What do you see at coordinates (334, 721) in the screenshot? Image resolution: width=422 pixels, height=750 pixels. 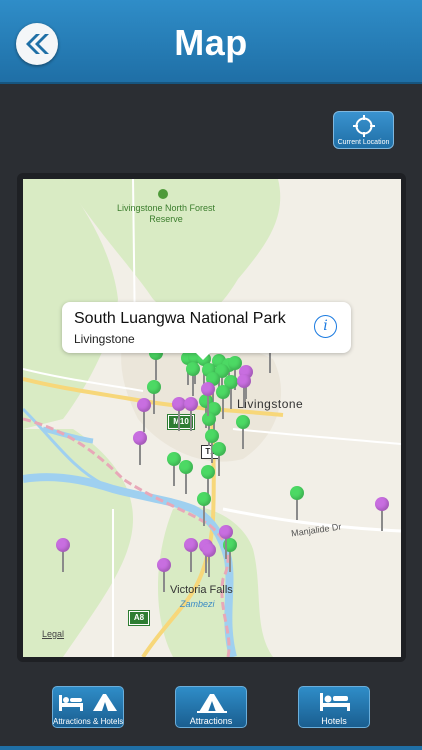 I see `tab-label: Hotels` at bounding box center [334, 721].